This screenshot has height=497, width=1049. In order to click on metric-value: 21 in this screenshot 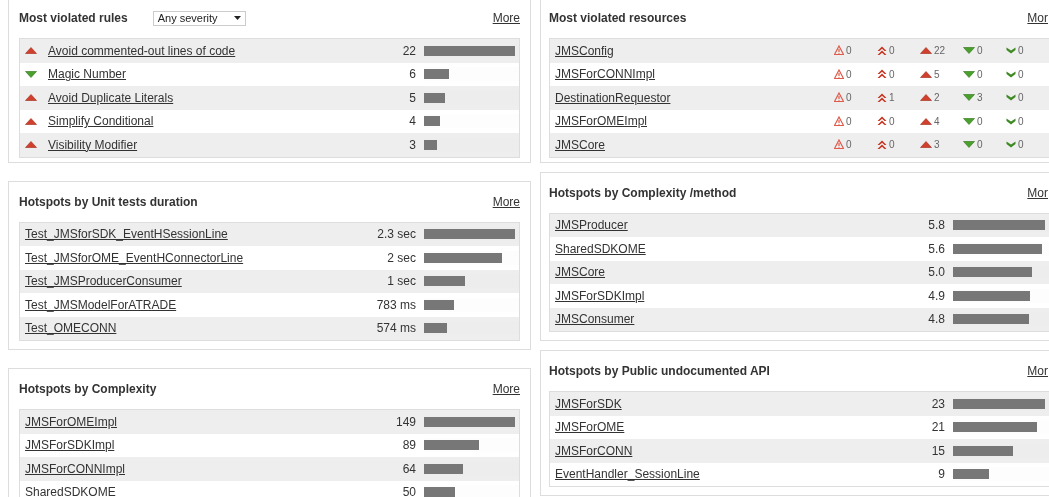, I will do `click(938, 428)`.